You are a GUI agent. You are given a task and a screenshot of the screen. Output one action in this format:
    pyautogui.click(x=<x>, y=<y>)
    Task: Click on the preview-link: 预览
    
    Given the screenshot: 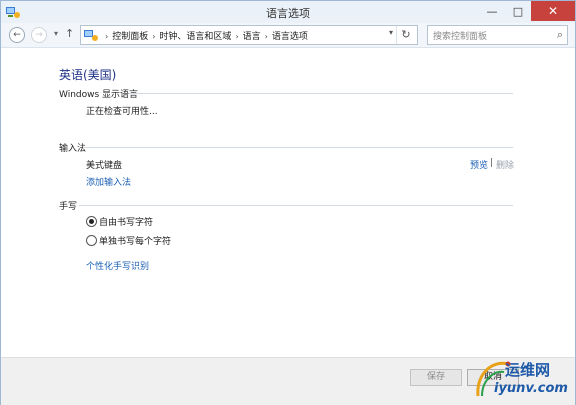 What is the action you would take?
    pyautogui.click(x=479, y=164)
    